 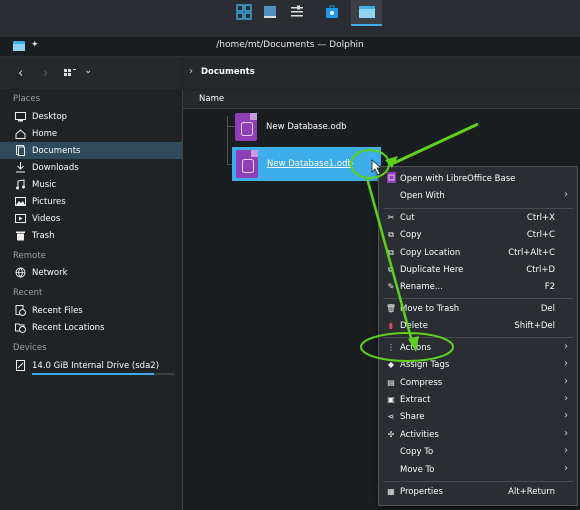 I want to click on annotation-overlay, so click(x=414, y=242).